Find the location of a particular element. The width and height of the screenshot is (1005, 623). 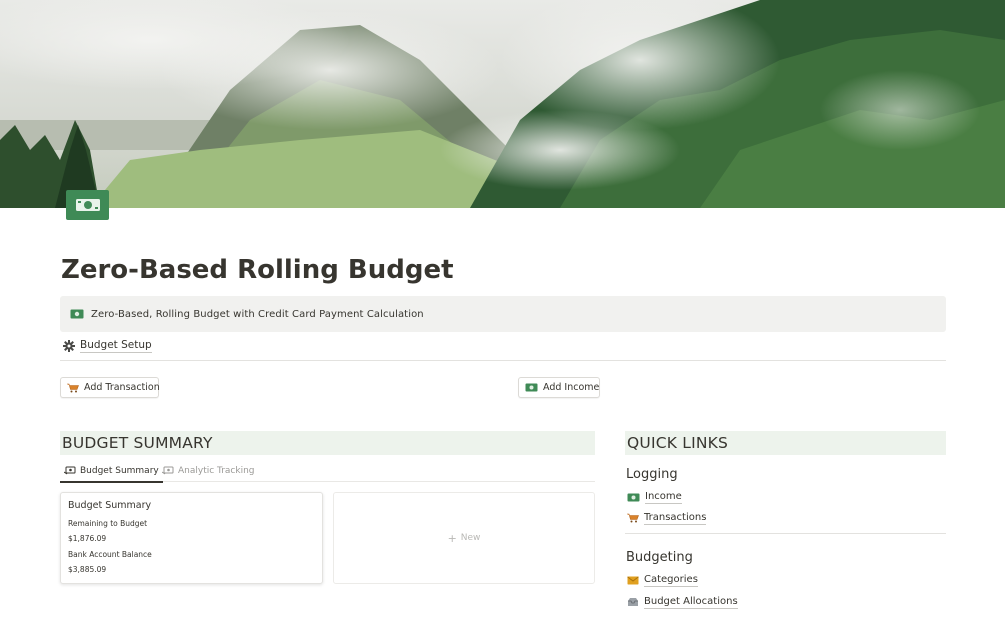

budget-allocations-link: Budget Allocations is located at coordinates (682, 602).